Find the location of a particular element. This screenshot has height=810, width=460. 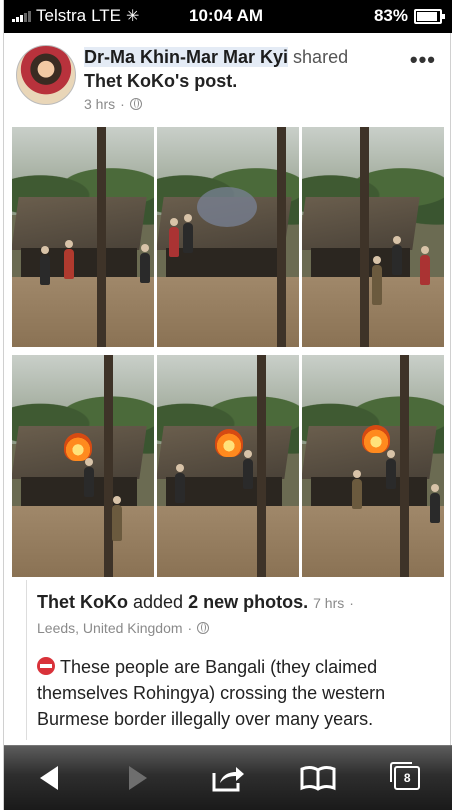

status-bar: Telstra LTE ✳ 10:04 AM 83% is located at coordinates (228, 16).